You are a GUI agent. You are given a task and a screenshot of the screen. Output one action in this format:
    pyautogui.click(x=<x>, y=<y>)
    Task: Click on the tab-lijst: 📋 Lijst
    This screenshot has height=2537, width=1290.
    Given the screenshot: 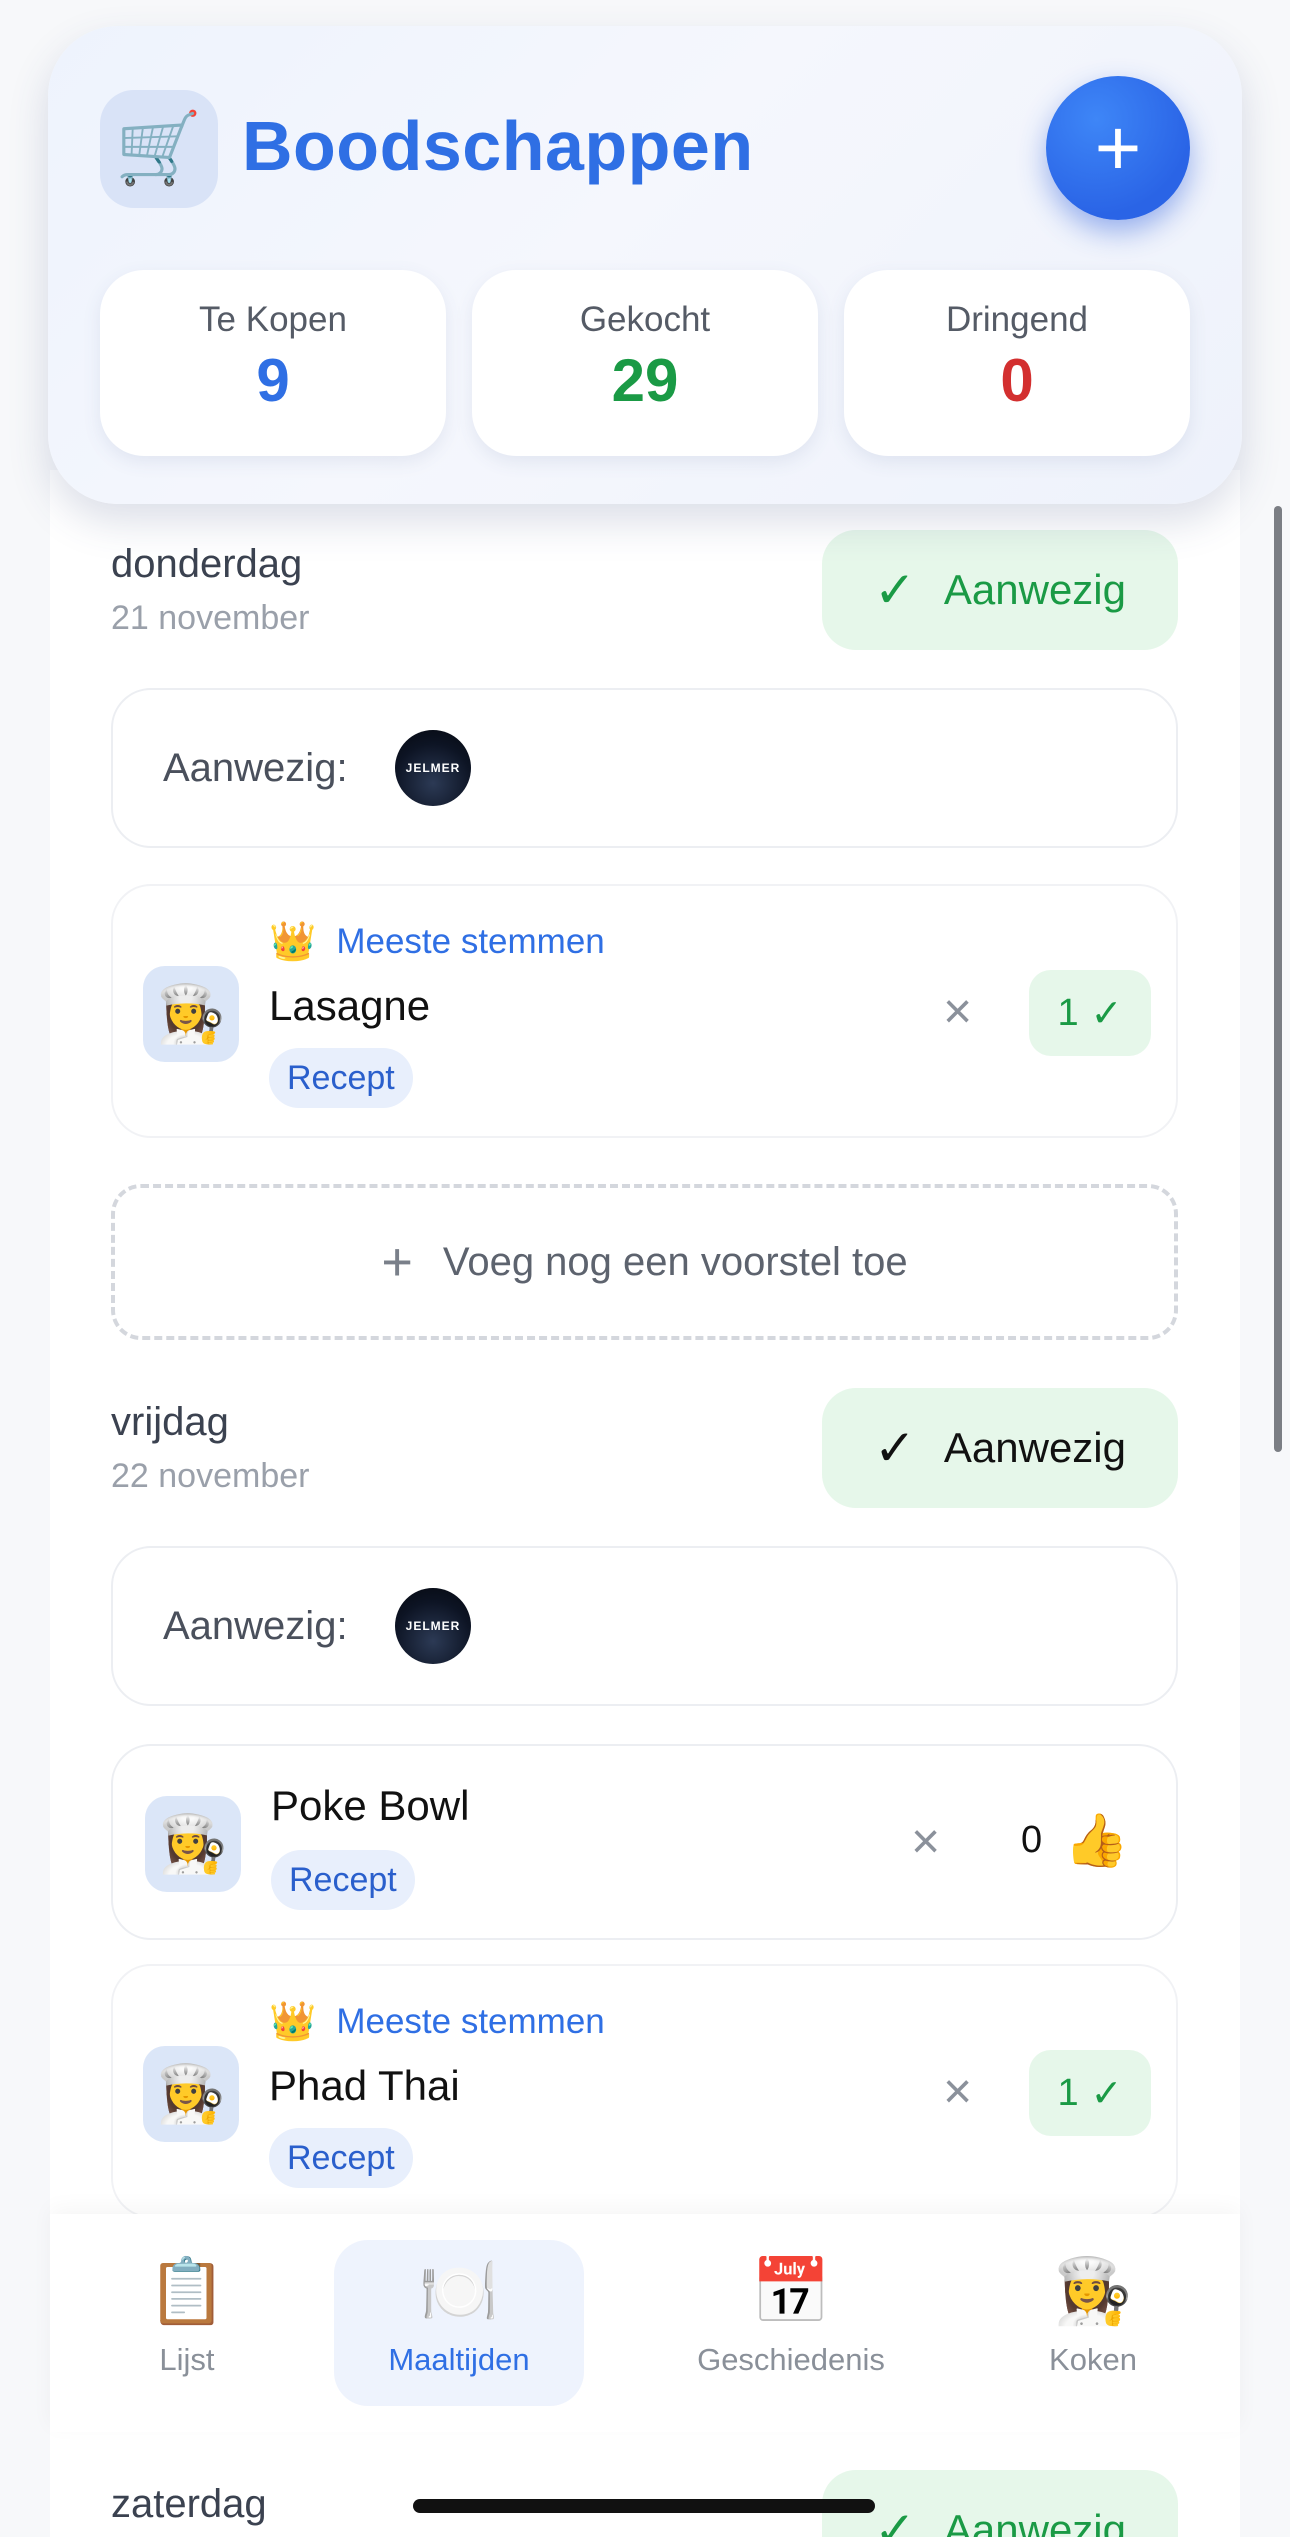 What is the action you would take?
    pyautogui.click(x=187, y=2323)
    